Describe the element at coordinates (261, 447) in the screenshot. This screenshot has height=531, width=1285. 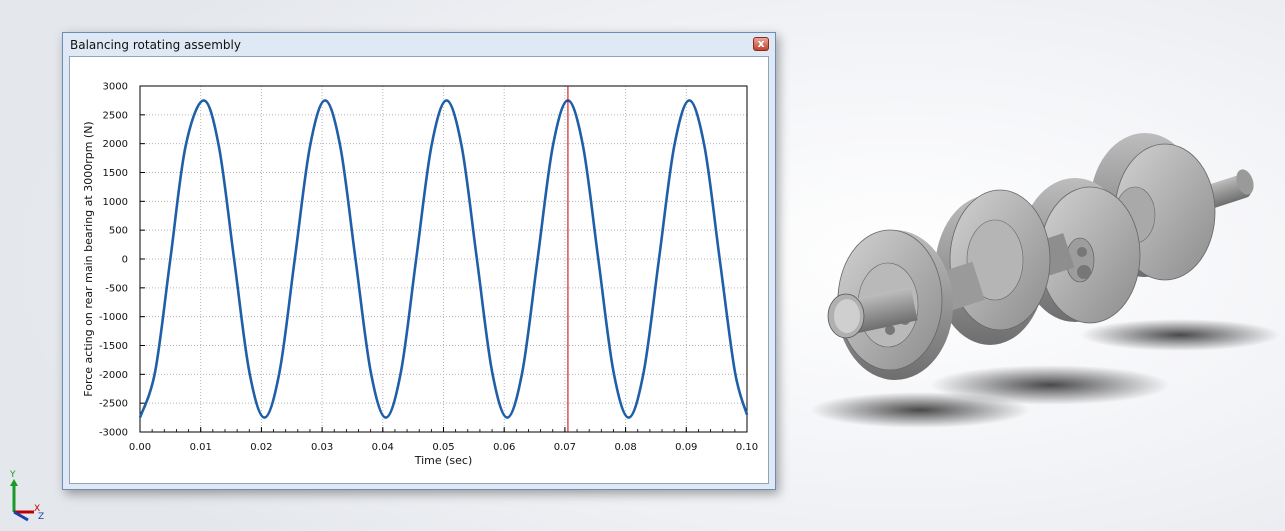
I see `x-tick-label: 0.02` at that location.